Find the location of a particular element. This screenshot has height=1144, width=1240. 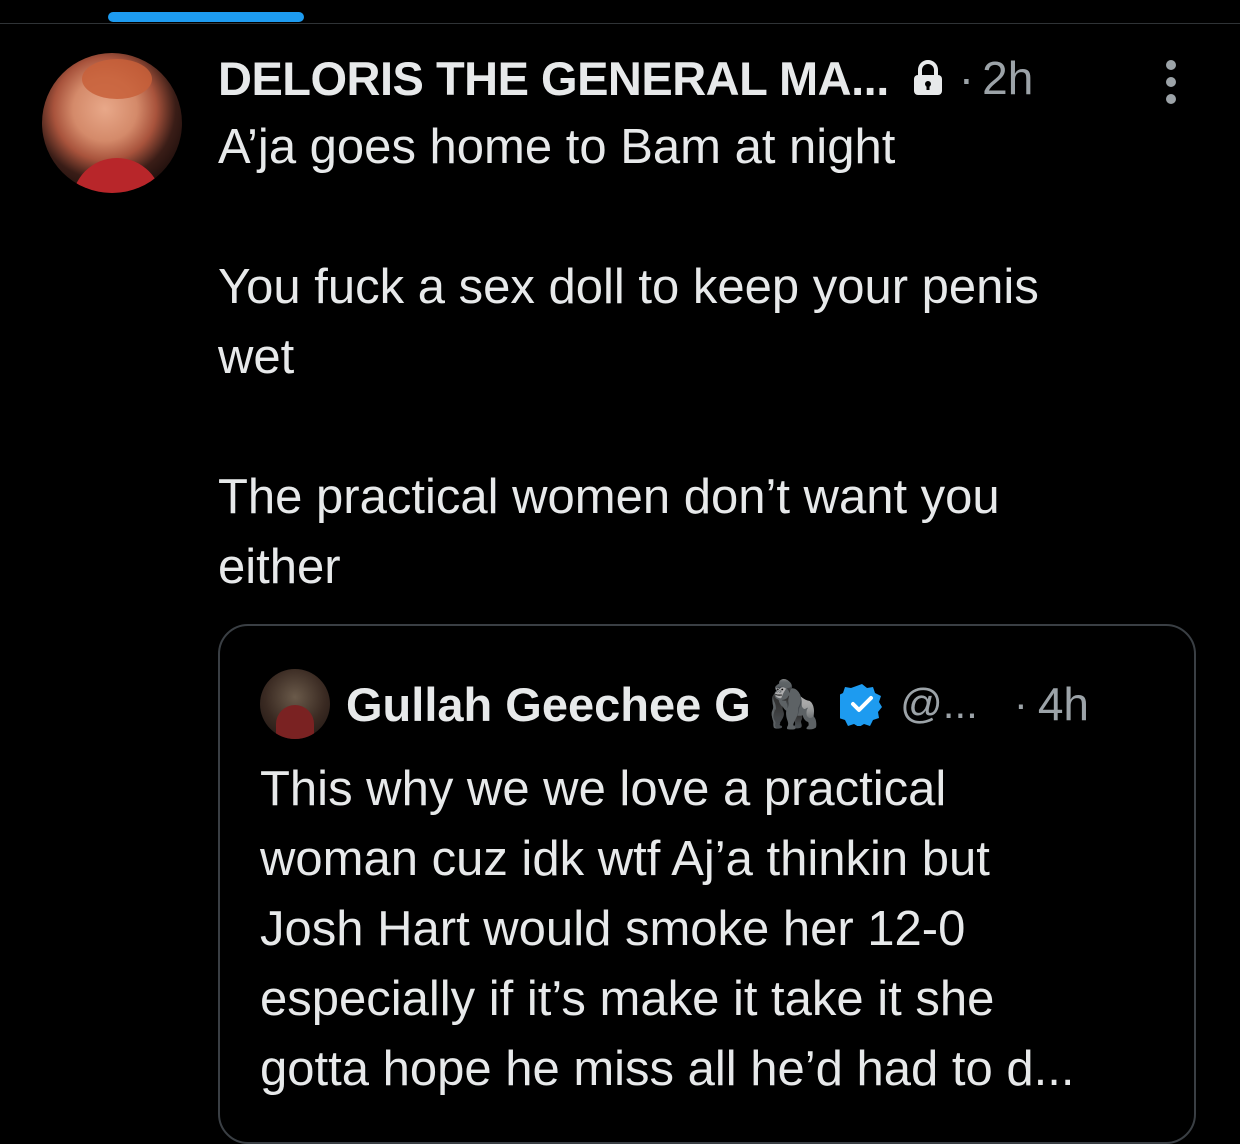

quoted-post-line: Josh Hart would smoke her 12-0 is located at coordinates (613, 929).